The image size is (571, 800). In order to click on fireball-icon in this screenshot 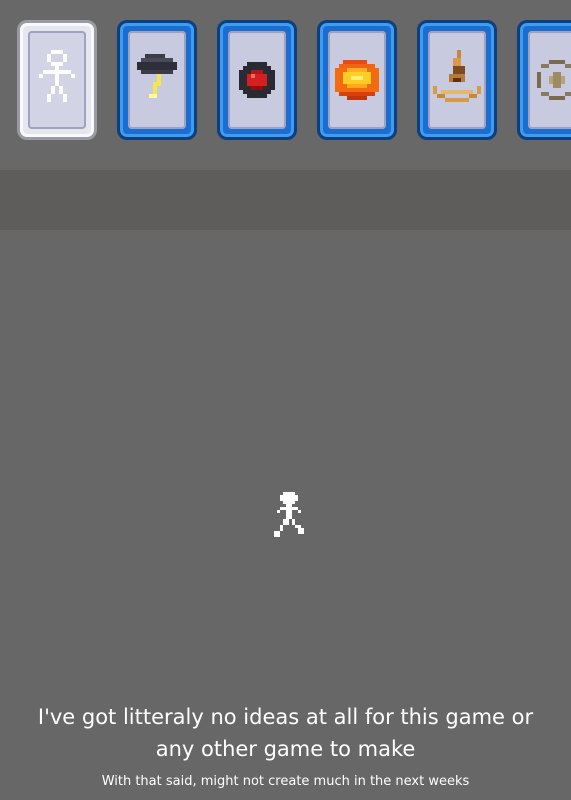, I will do `click(357, 80)`.